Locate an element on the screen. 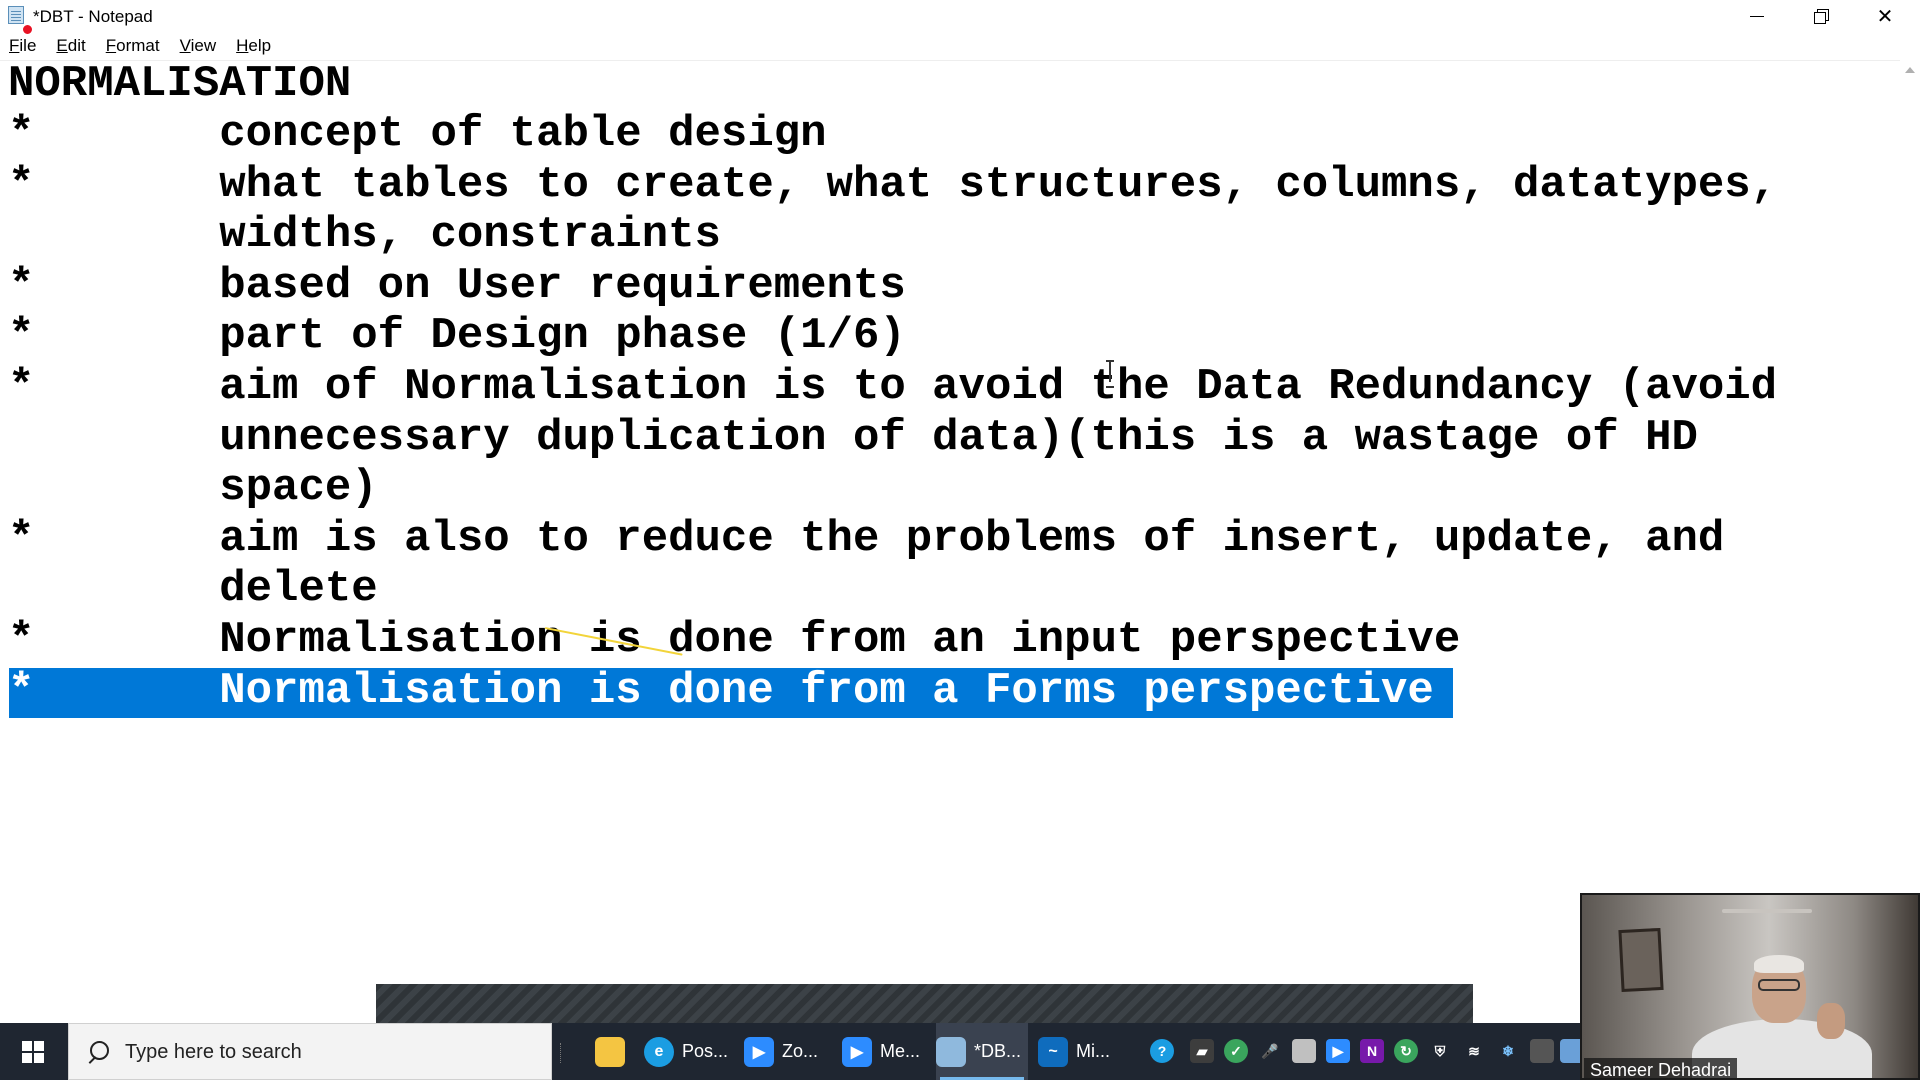 The image size is (1920, 1080). doc-line: space) is located at coordinates (192, 488).